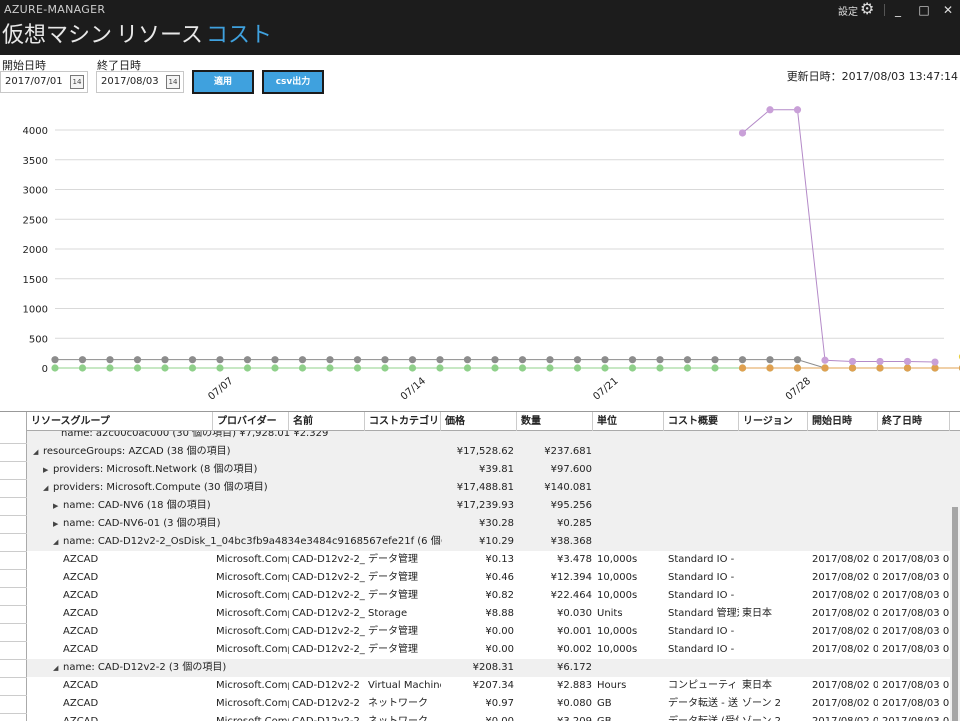 The image size is (960, 721). I want to click on group-price: ¥39.81, so click(496, 469).